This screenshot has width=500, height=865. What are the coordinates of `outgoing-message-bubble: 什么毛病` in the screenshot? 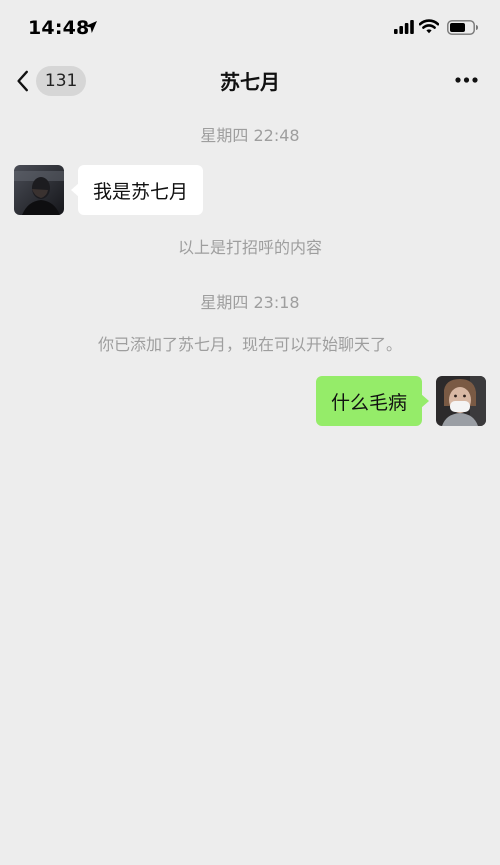 It's located at (372, 401).